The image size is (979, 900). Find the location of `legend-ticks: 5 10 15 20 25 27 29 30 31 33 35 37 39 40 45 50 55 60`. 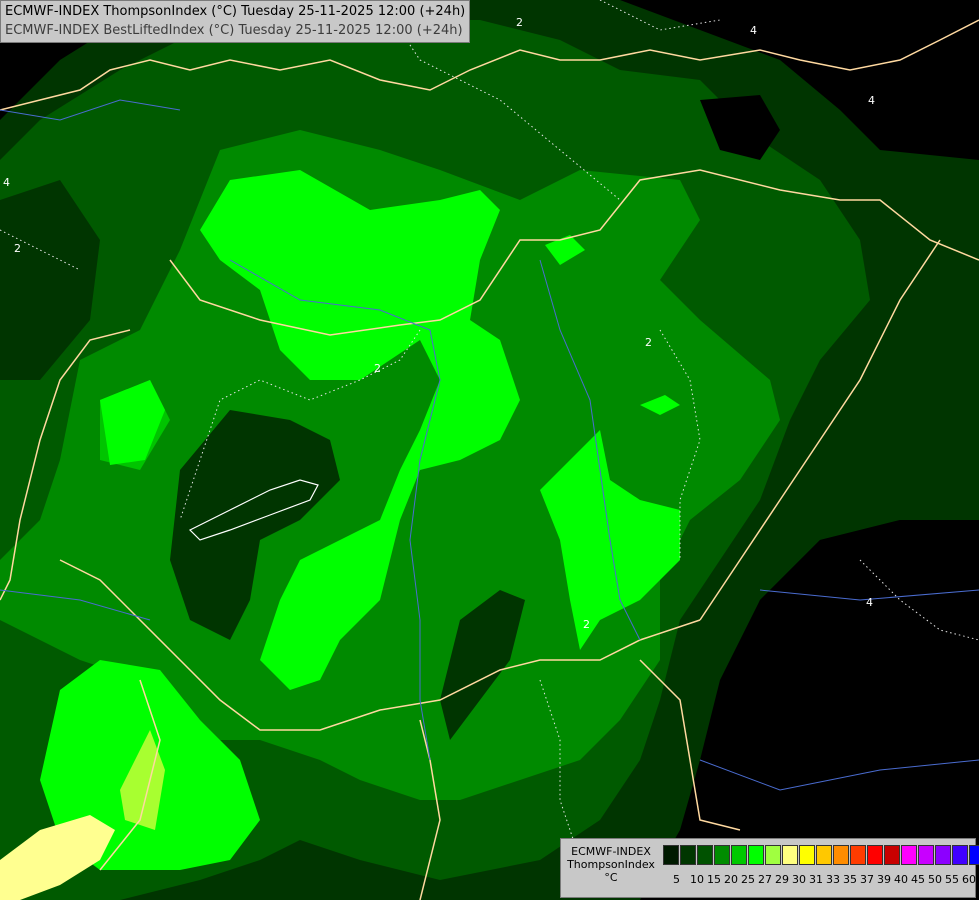

legend-ticks: 5 10 15 20 25 27 29 30 31 33 35 37 39 40 45 50 55 60 is located at coordinates (821, 879).